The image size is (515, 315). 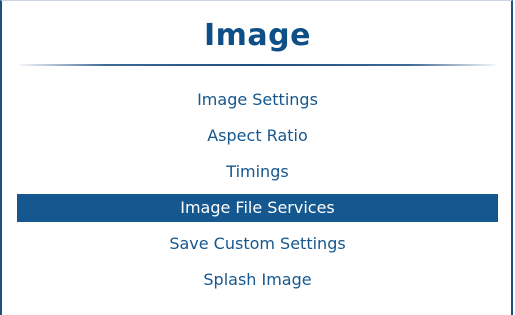 I want to click on menu-item-save-custom-settings: Save Custom Settings, so click(x=257, y=244).